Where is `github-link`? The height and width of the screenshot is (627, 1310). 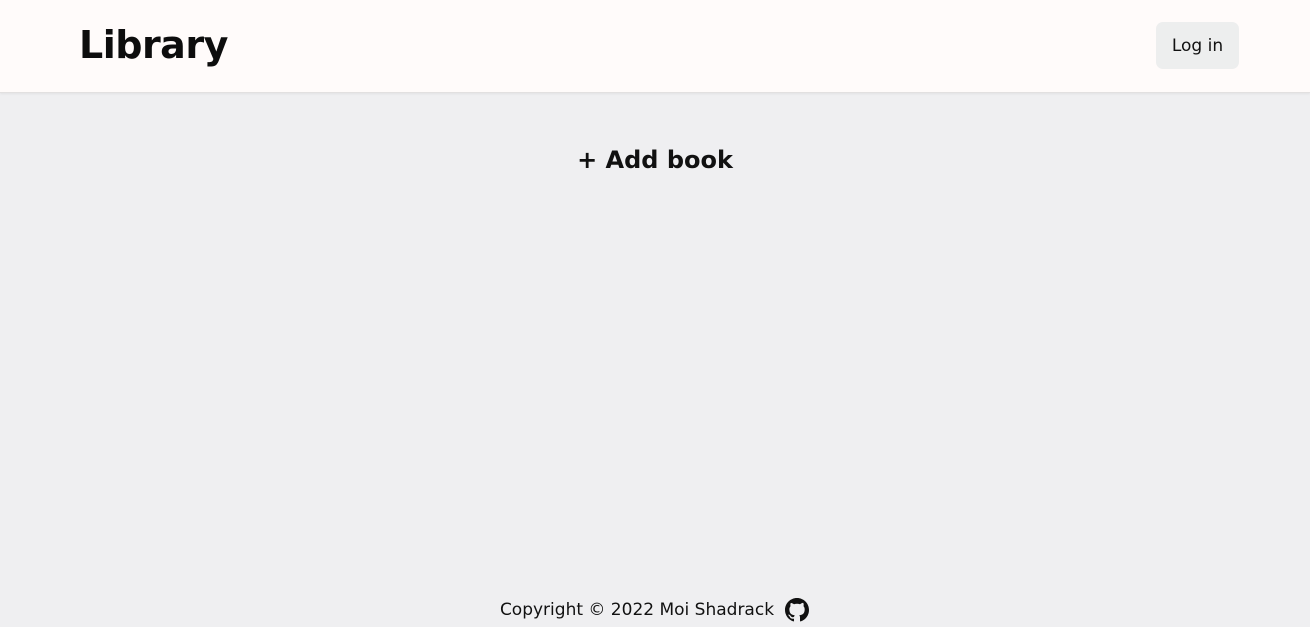 github-link is located at coordinates (797, 610).